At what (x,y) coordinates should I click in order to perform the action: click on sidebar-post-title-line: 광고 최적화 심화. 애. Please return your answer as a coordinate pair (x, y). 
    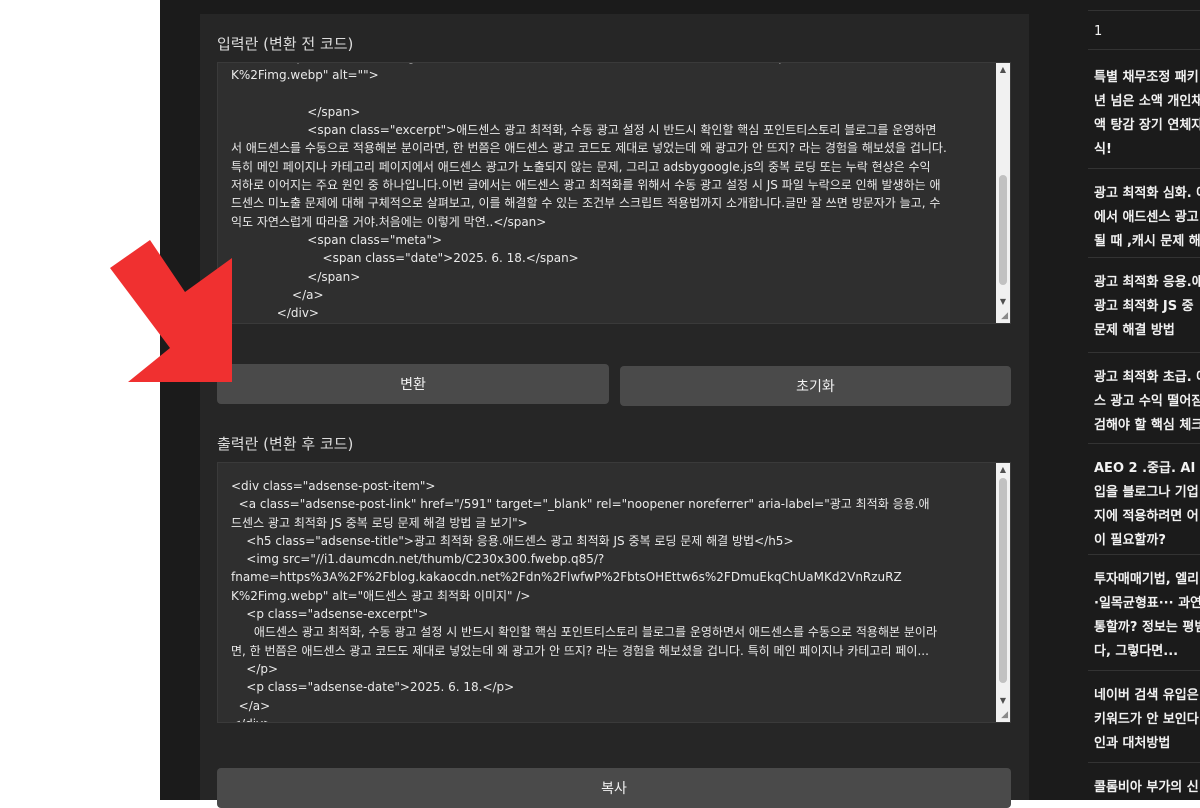
    Looking at the image, I should click on (1147, 193).